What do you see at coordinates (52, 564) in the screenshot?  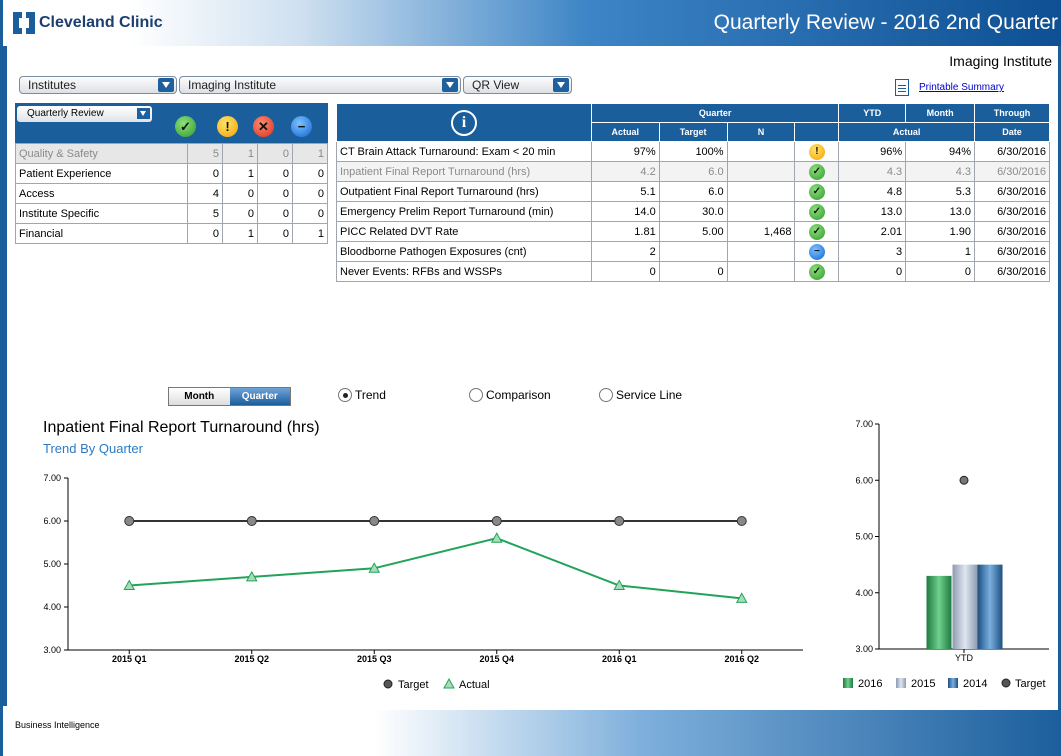 I see `y-tick-label: 5.00` at bounding box center [52, 564].